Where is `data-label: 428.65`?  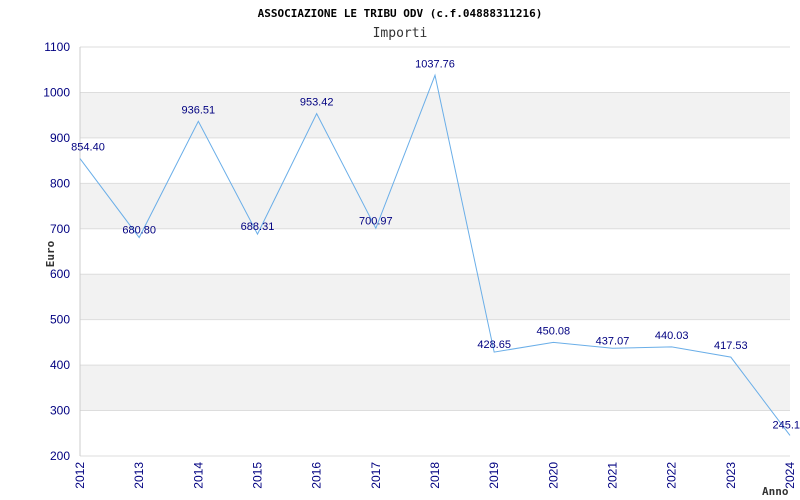
data-label: 428.65 is located at coordinates (494, 345).